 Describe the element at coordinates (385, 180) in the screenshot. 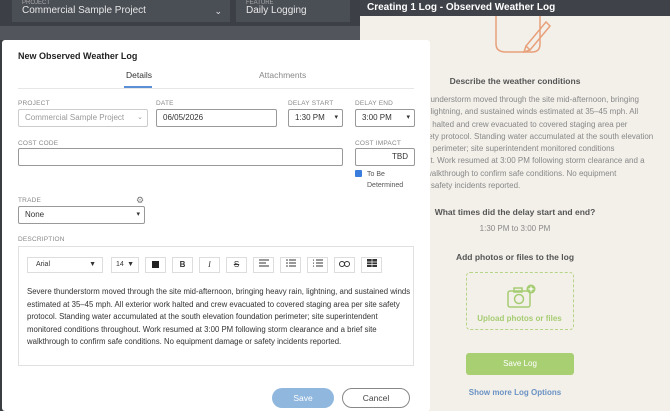

I see `to-be-determined-label: To Be Determined` at that location.